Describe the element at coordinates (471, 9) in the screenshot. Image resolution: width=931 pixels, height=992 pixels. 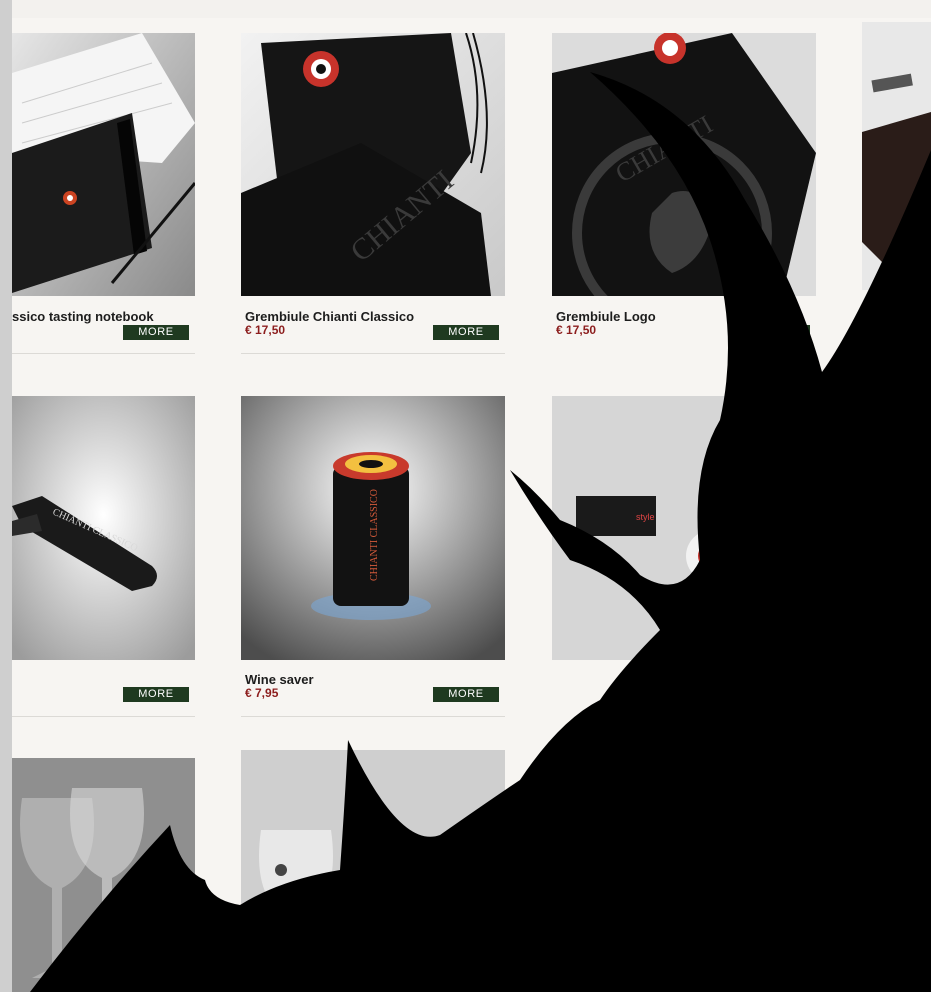
I see `top-band` at that location.